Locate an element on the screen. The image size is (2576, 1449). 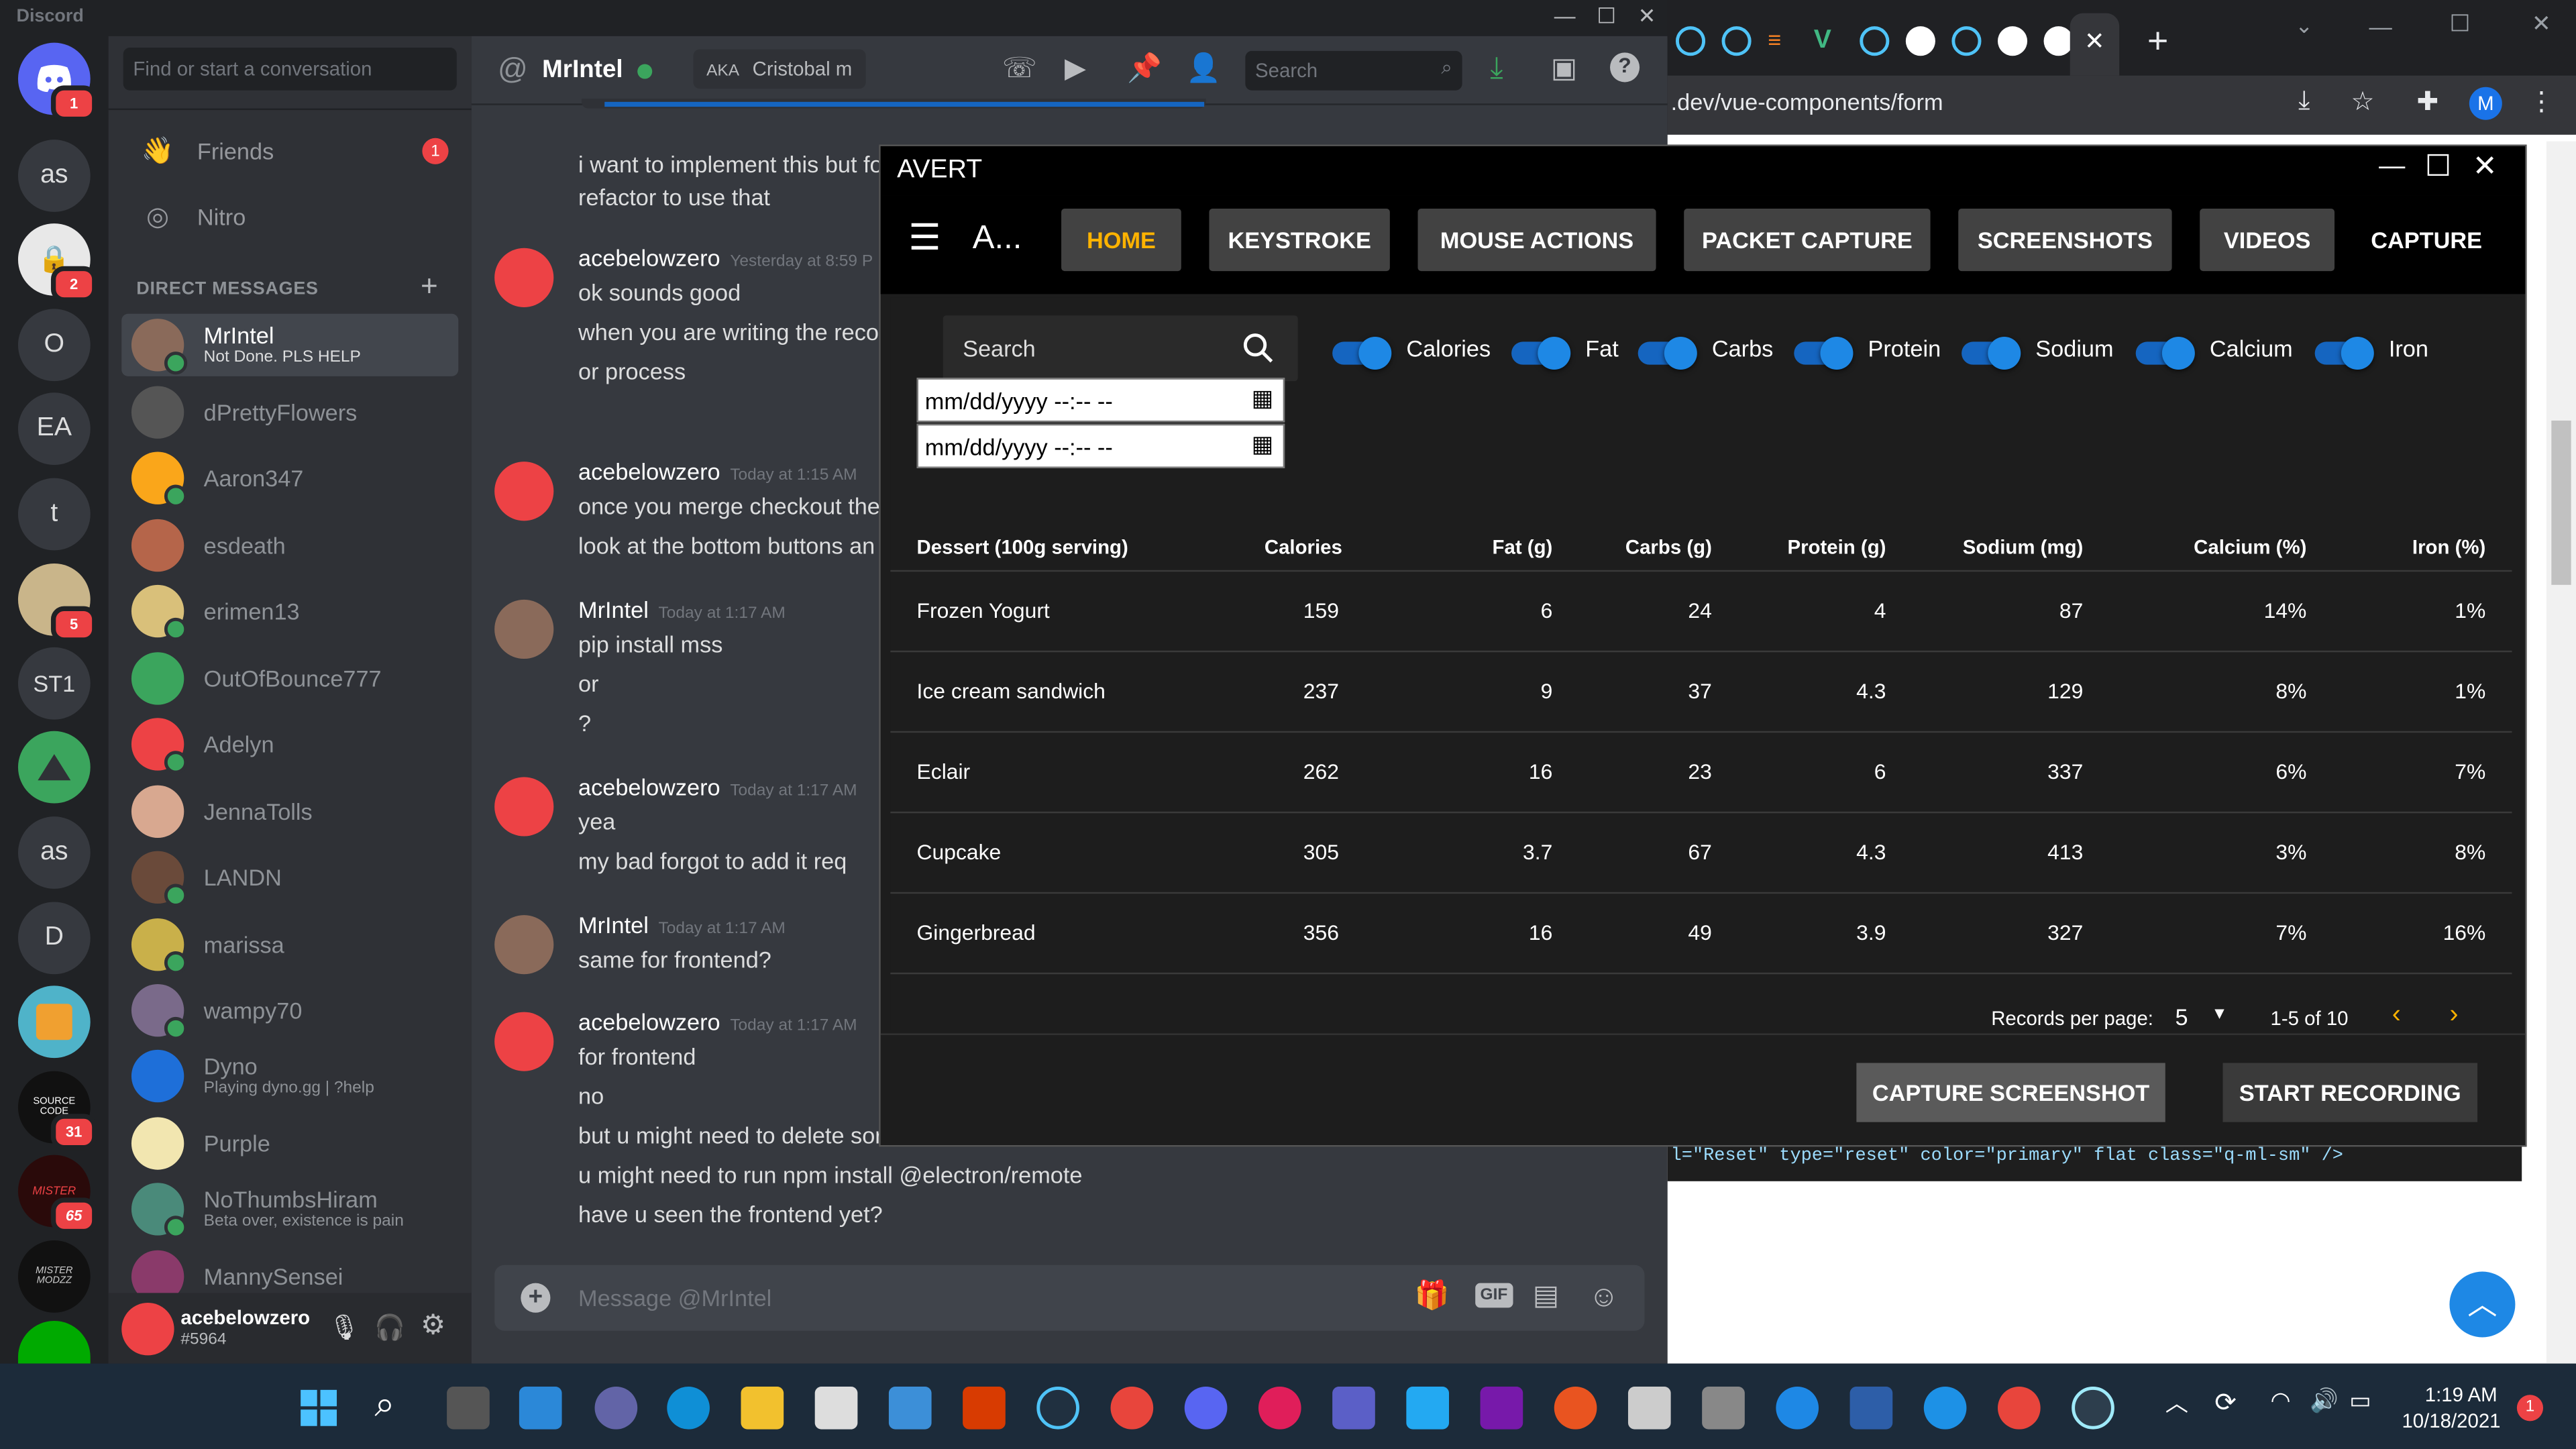
capture-screenshot-button: CAPTURE SCREENSHOT is located at coordinates (2010, 1092).